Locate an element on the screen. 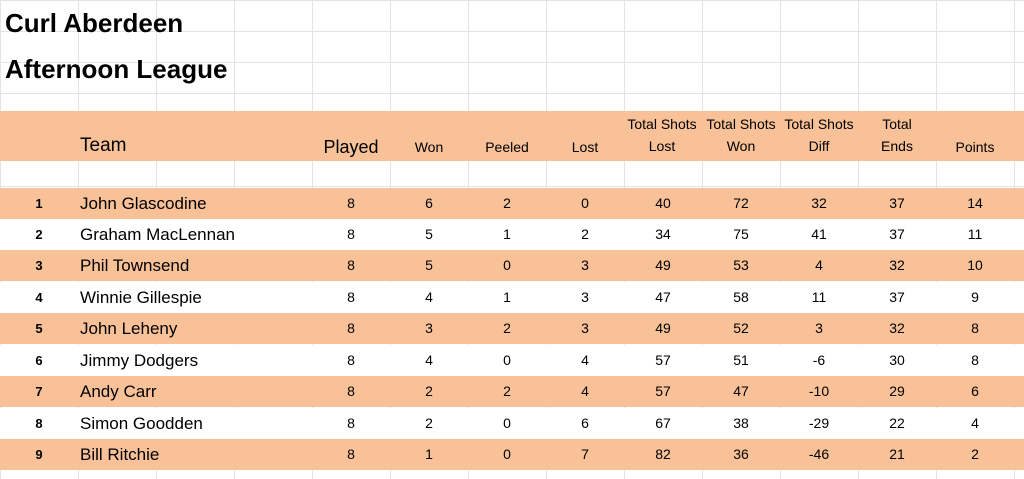  won-cell: 2 is located at coordinates (429, 423).